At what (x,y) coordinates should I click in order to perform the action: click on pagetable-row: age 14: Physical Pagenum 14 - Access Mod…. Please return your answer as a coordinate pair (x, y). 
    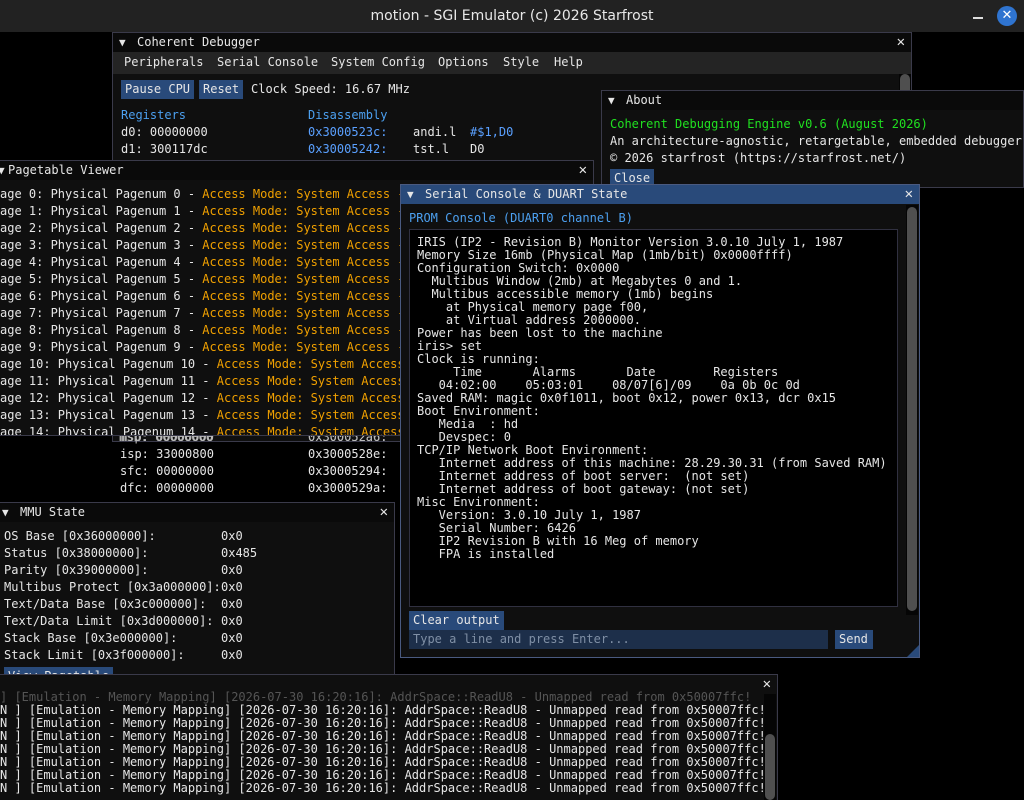
    Looking at the image, I should click on (213, 430).